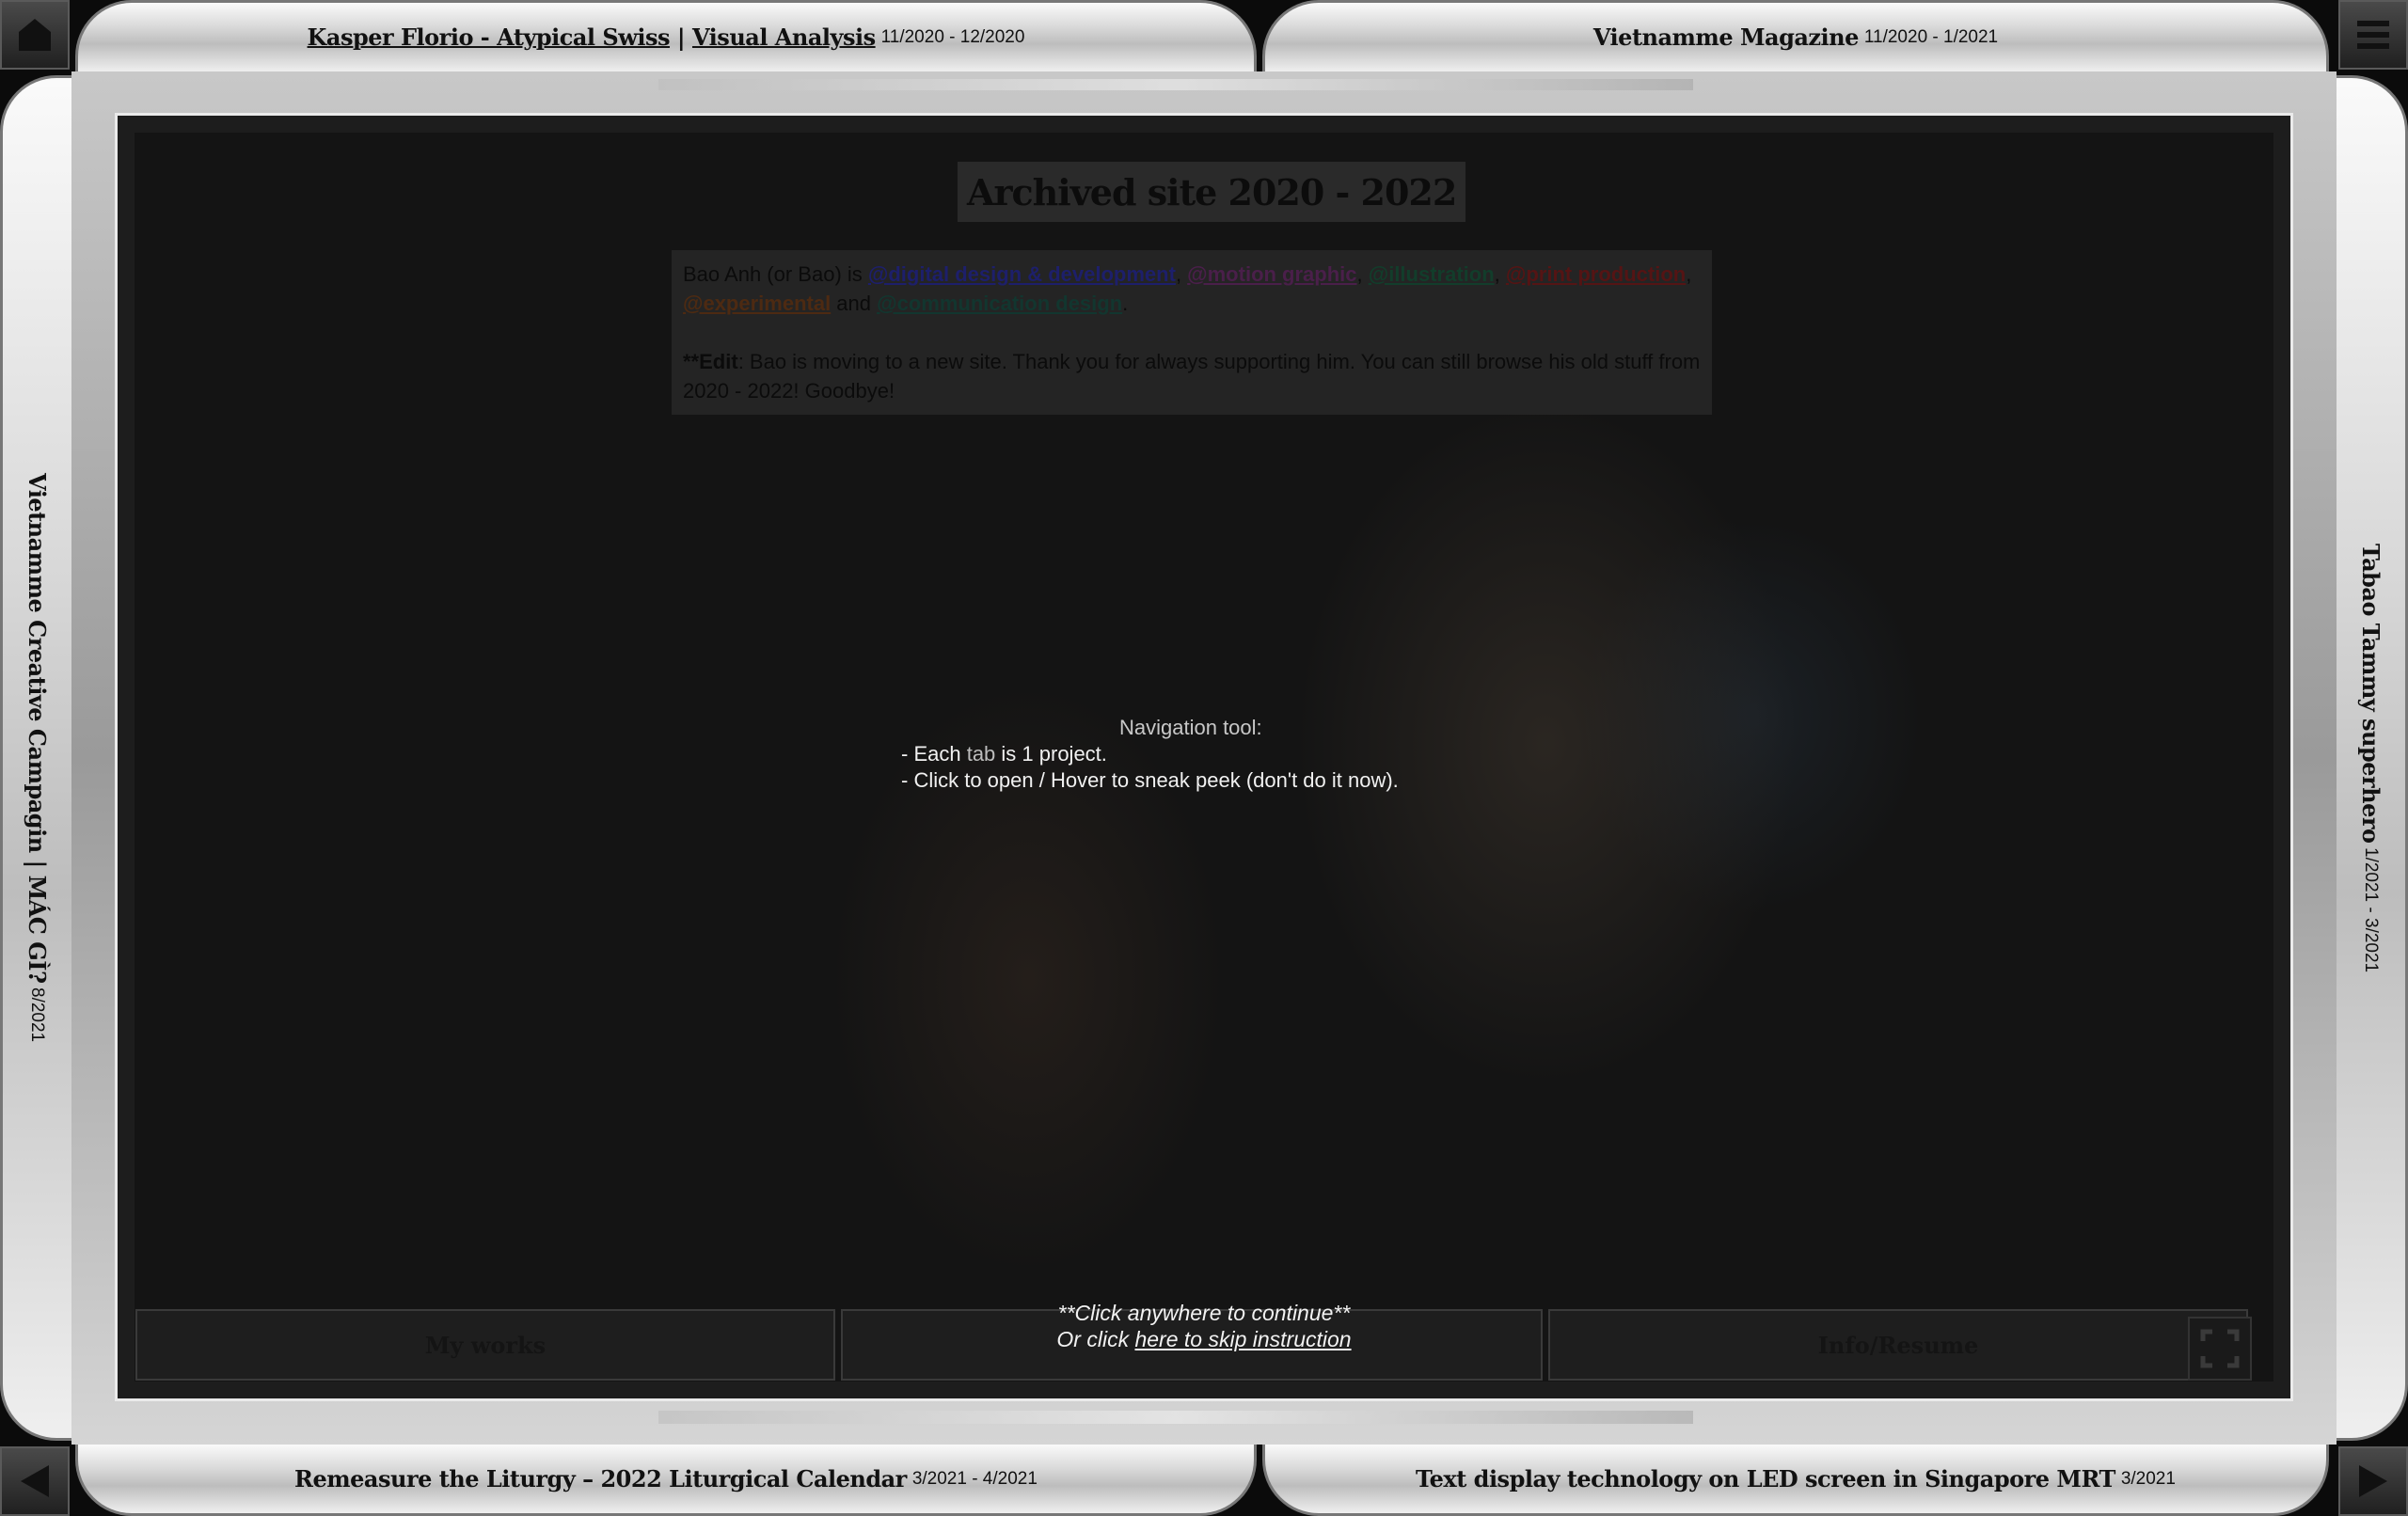 The width and height of the screenshot is (2408, 1516). I want to click on tab-title: Vietnamme Creative Campagin | MÁC GÌ?, so click(37, 728).